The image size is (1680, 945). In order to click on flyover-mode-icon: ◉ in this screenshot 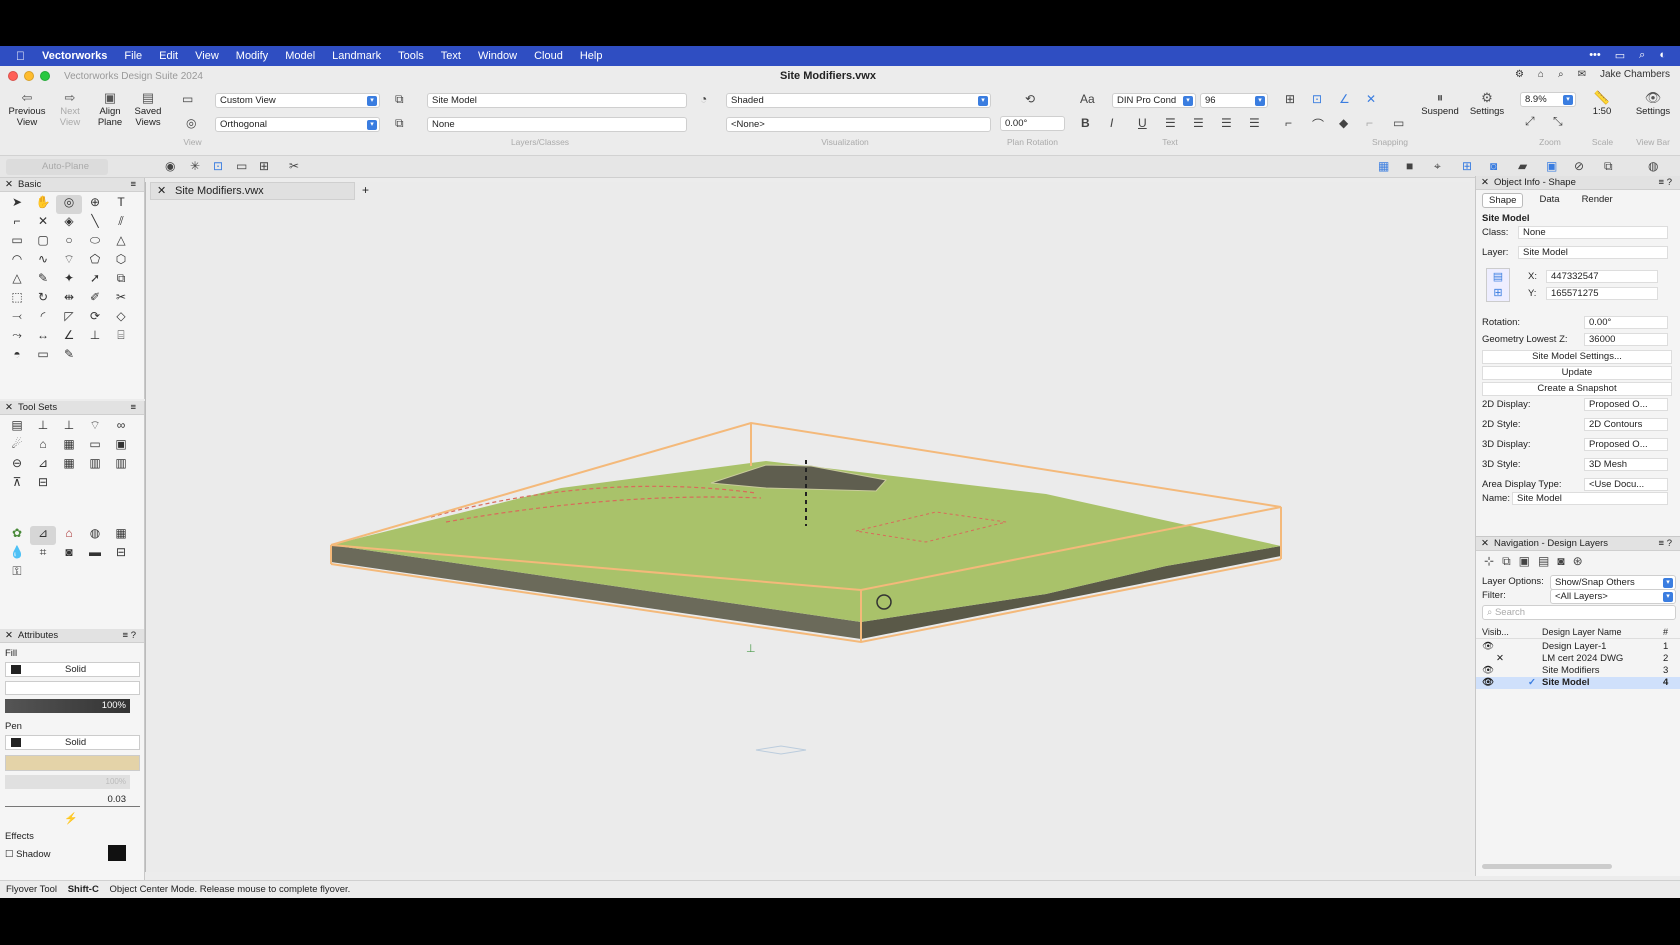, I will do `click(170, 166)`.